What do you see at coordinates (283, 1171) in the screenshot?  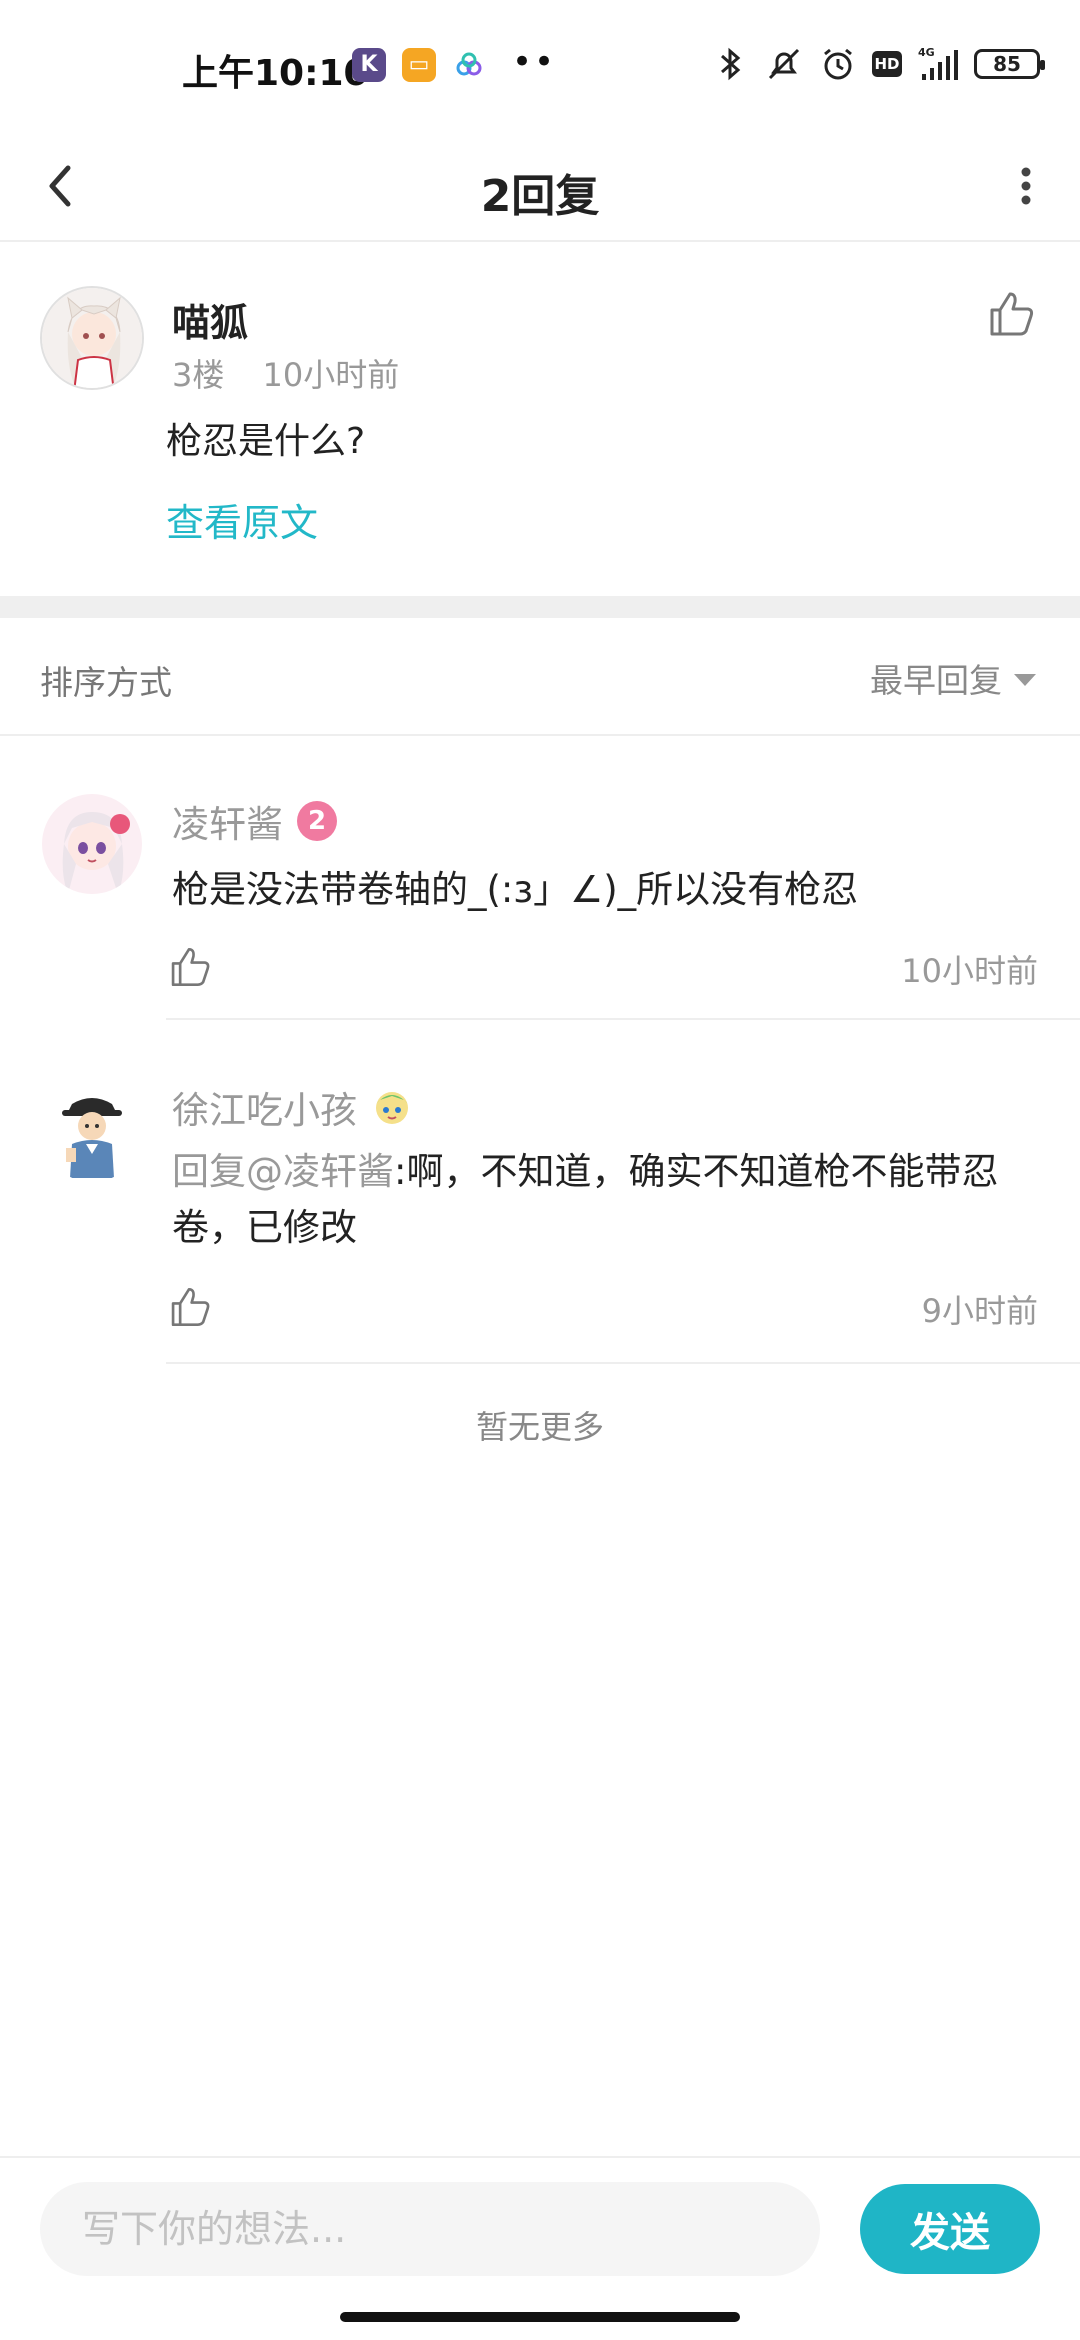 I see `mention-link: 回复@凌轩酱` at bounding box center [283, 1171].